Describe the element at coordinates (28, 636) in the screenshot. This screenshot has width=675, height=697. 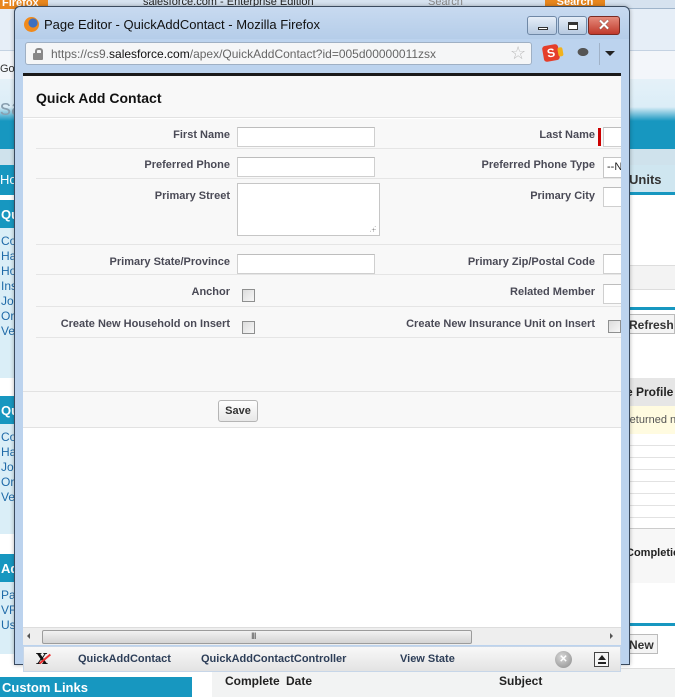
I see `scroll-left-icon` at that location.